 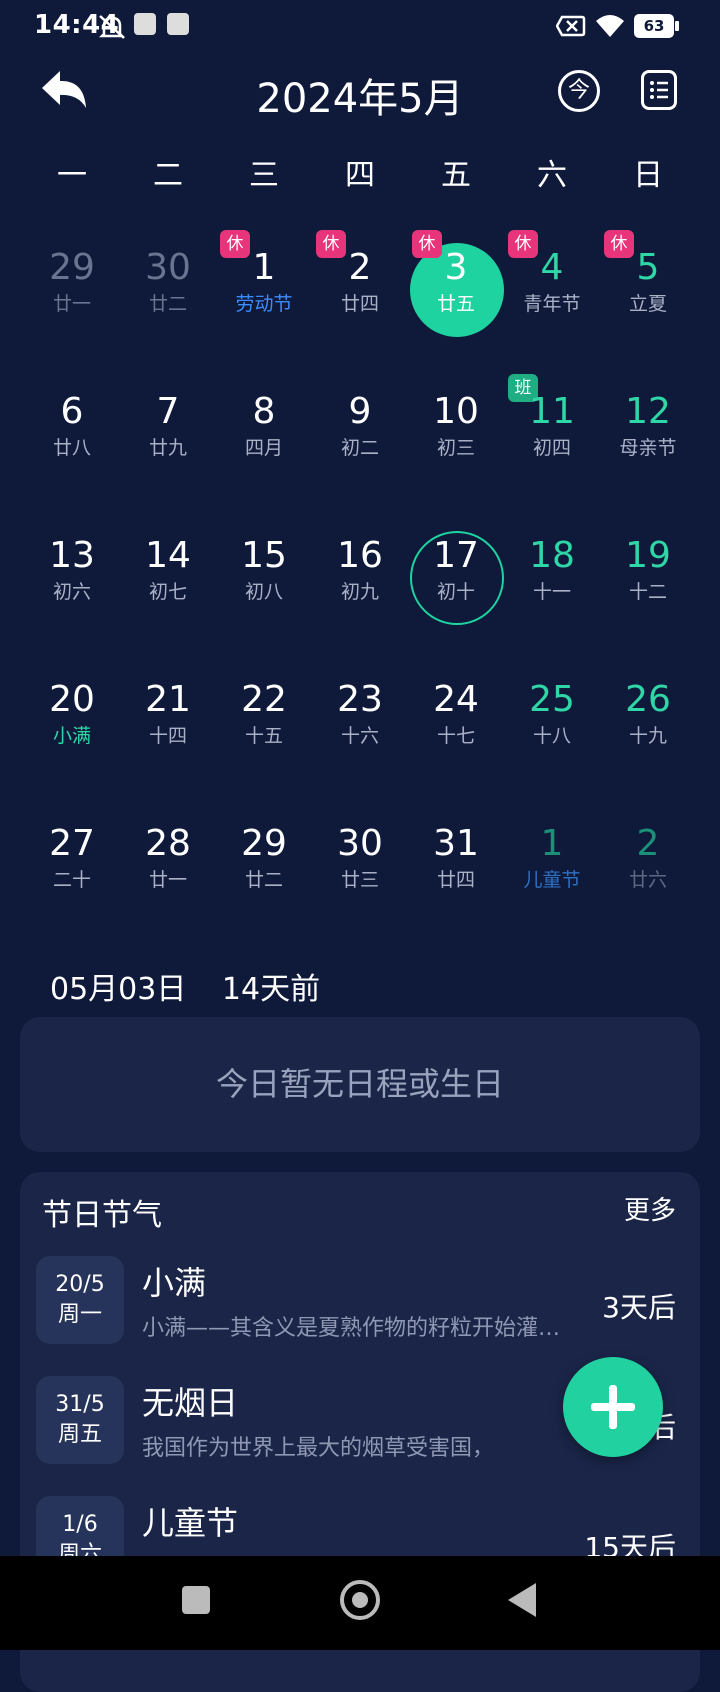 What do you see at coordinates (360, 95) in the screenshot?
I see `month-title: 2024年5月` at bounding box center [360, 95].